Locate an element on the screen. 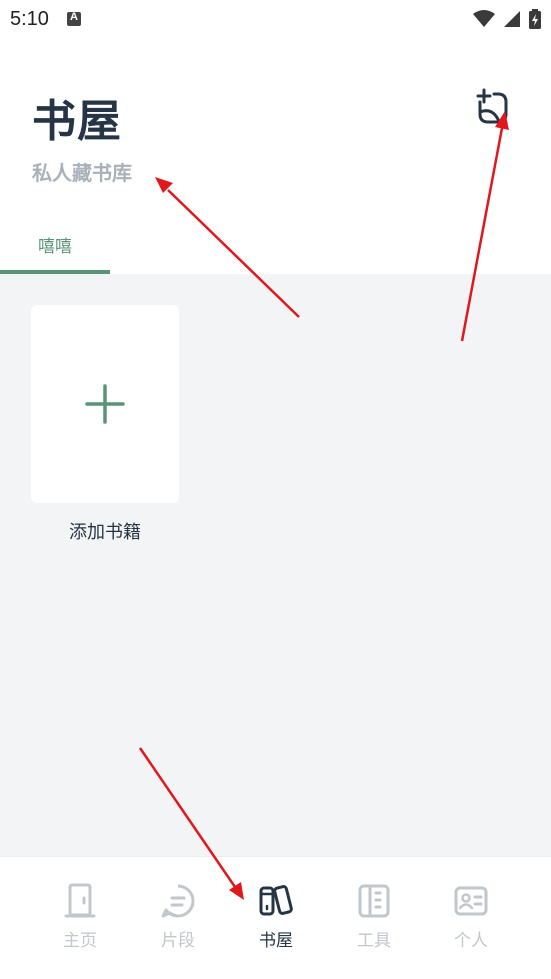 The height and width of the screenshot is (979, 551). status-time: 5:10 is located at coordinates (29, 18).